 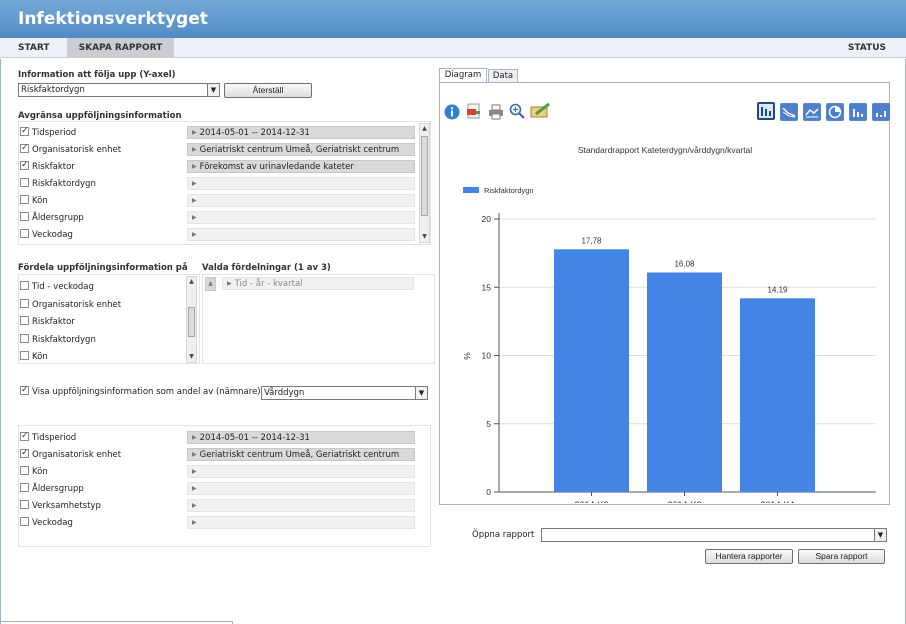 I want to click on pie-chart-icon, so click(x=835, y=112).